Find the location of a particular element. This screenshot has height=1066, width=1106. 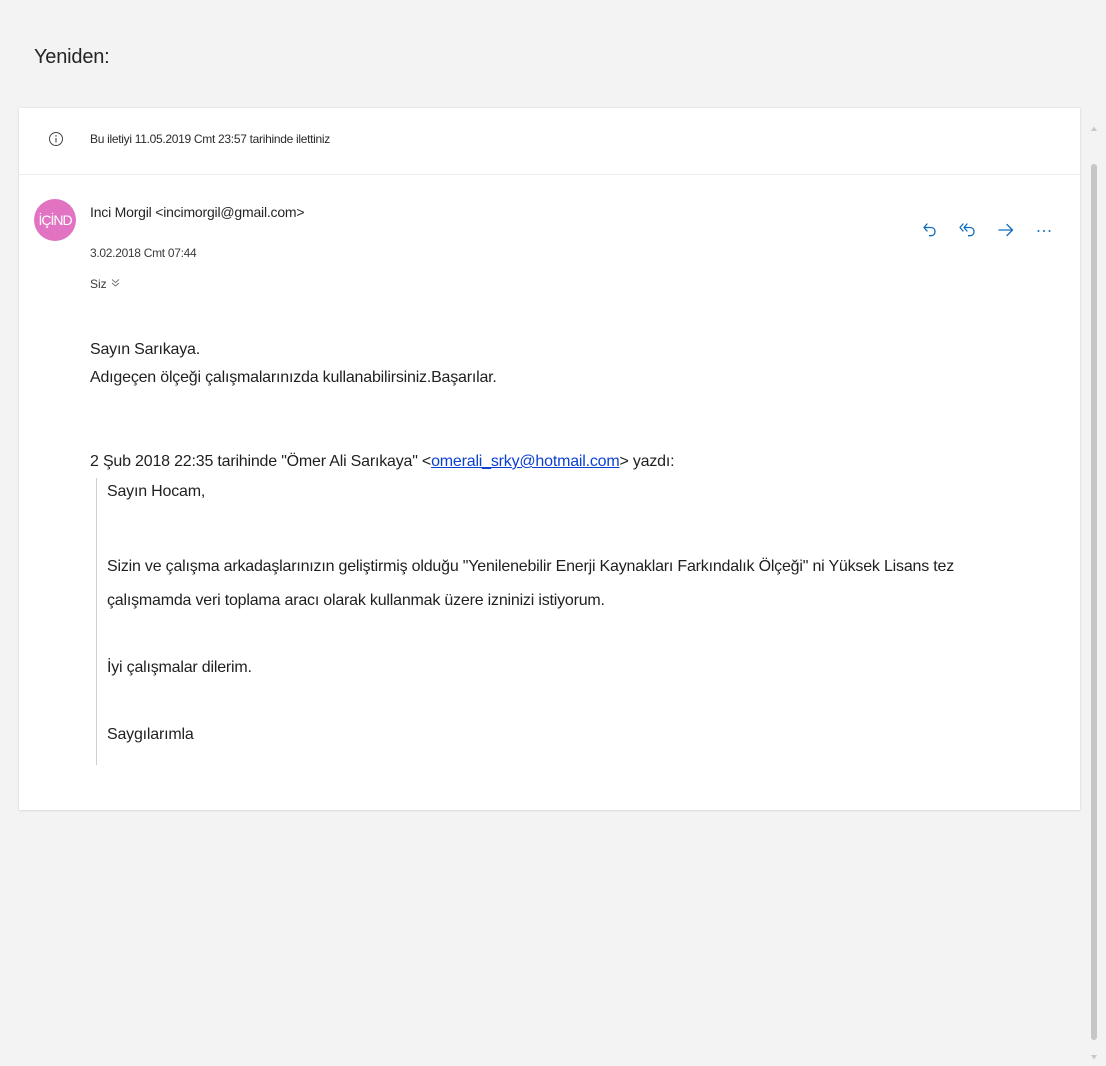

more-icon is located at coordinates (1044, 231).